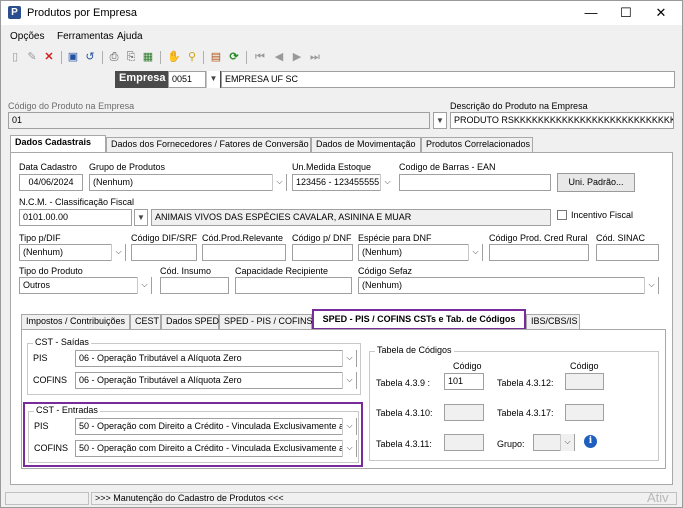 This screenshot has width=683, height=508. I want to click on tabela-439-field: 101, so click(464, 381).